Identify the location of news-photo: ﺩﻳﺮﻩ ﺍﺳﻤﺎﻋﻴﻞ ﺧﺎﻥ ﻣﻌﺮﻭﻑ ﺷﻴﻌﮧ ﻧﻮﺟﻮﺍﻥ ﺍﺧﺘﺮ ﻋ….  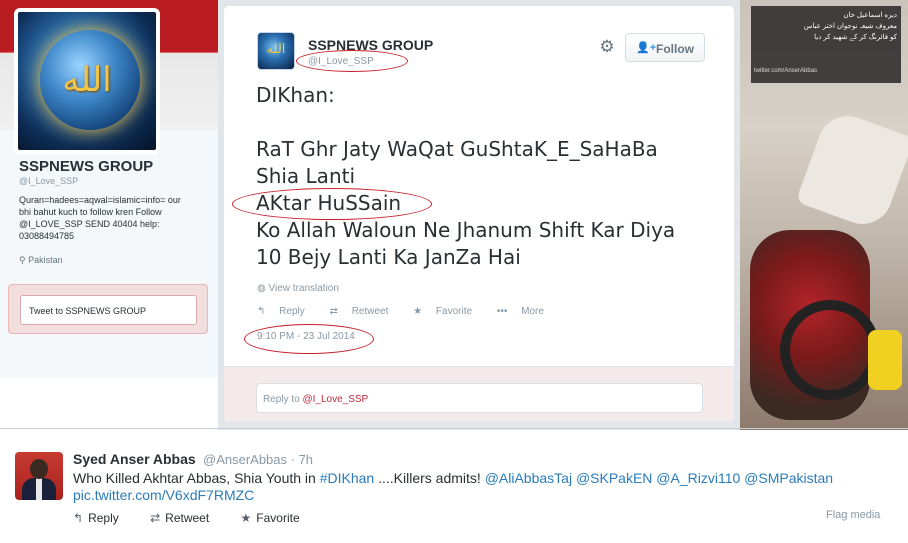
(824, 215).